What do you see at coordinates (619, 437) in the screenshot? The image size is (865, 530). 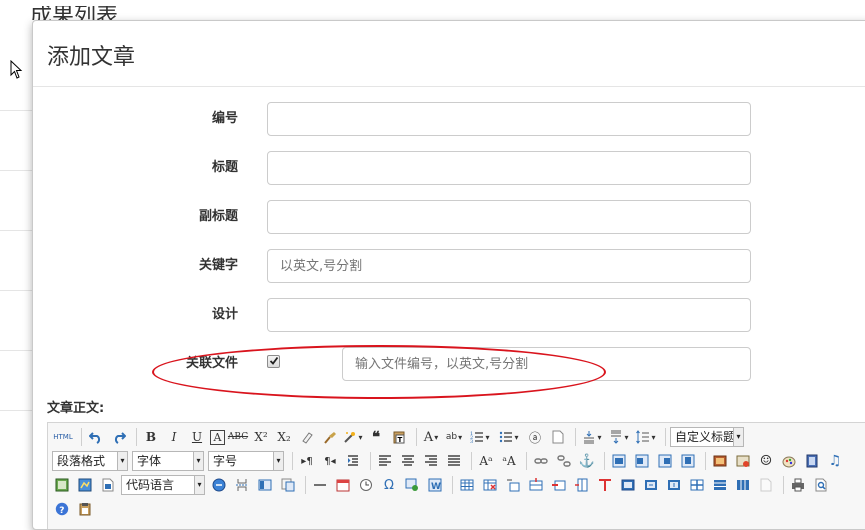 I see `row-spacing-bottom-icon: ▾` at bounding box center [619, 437].